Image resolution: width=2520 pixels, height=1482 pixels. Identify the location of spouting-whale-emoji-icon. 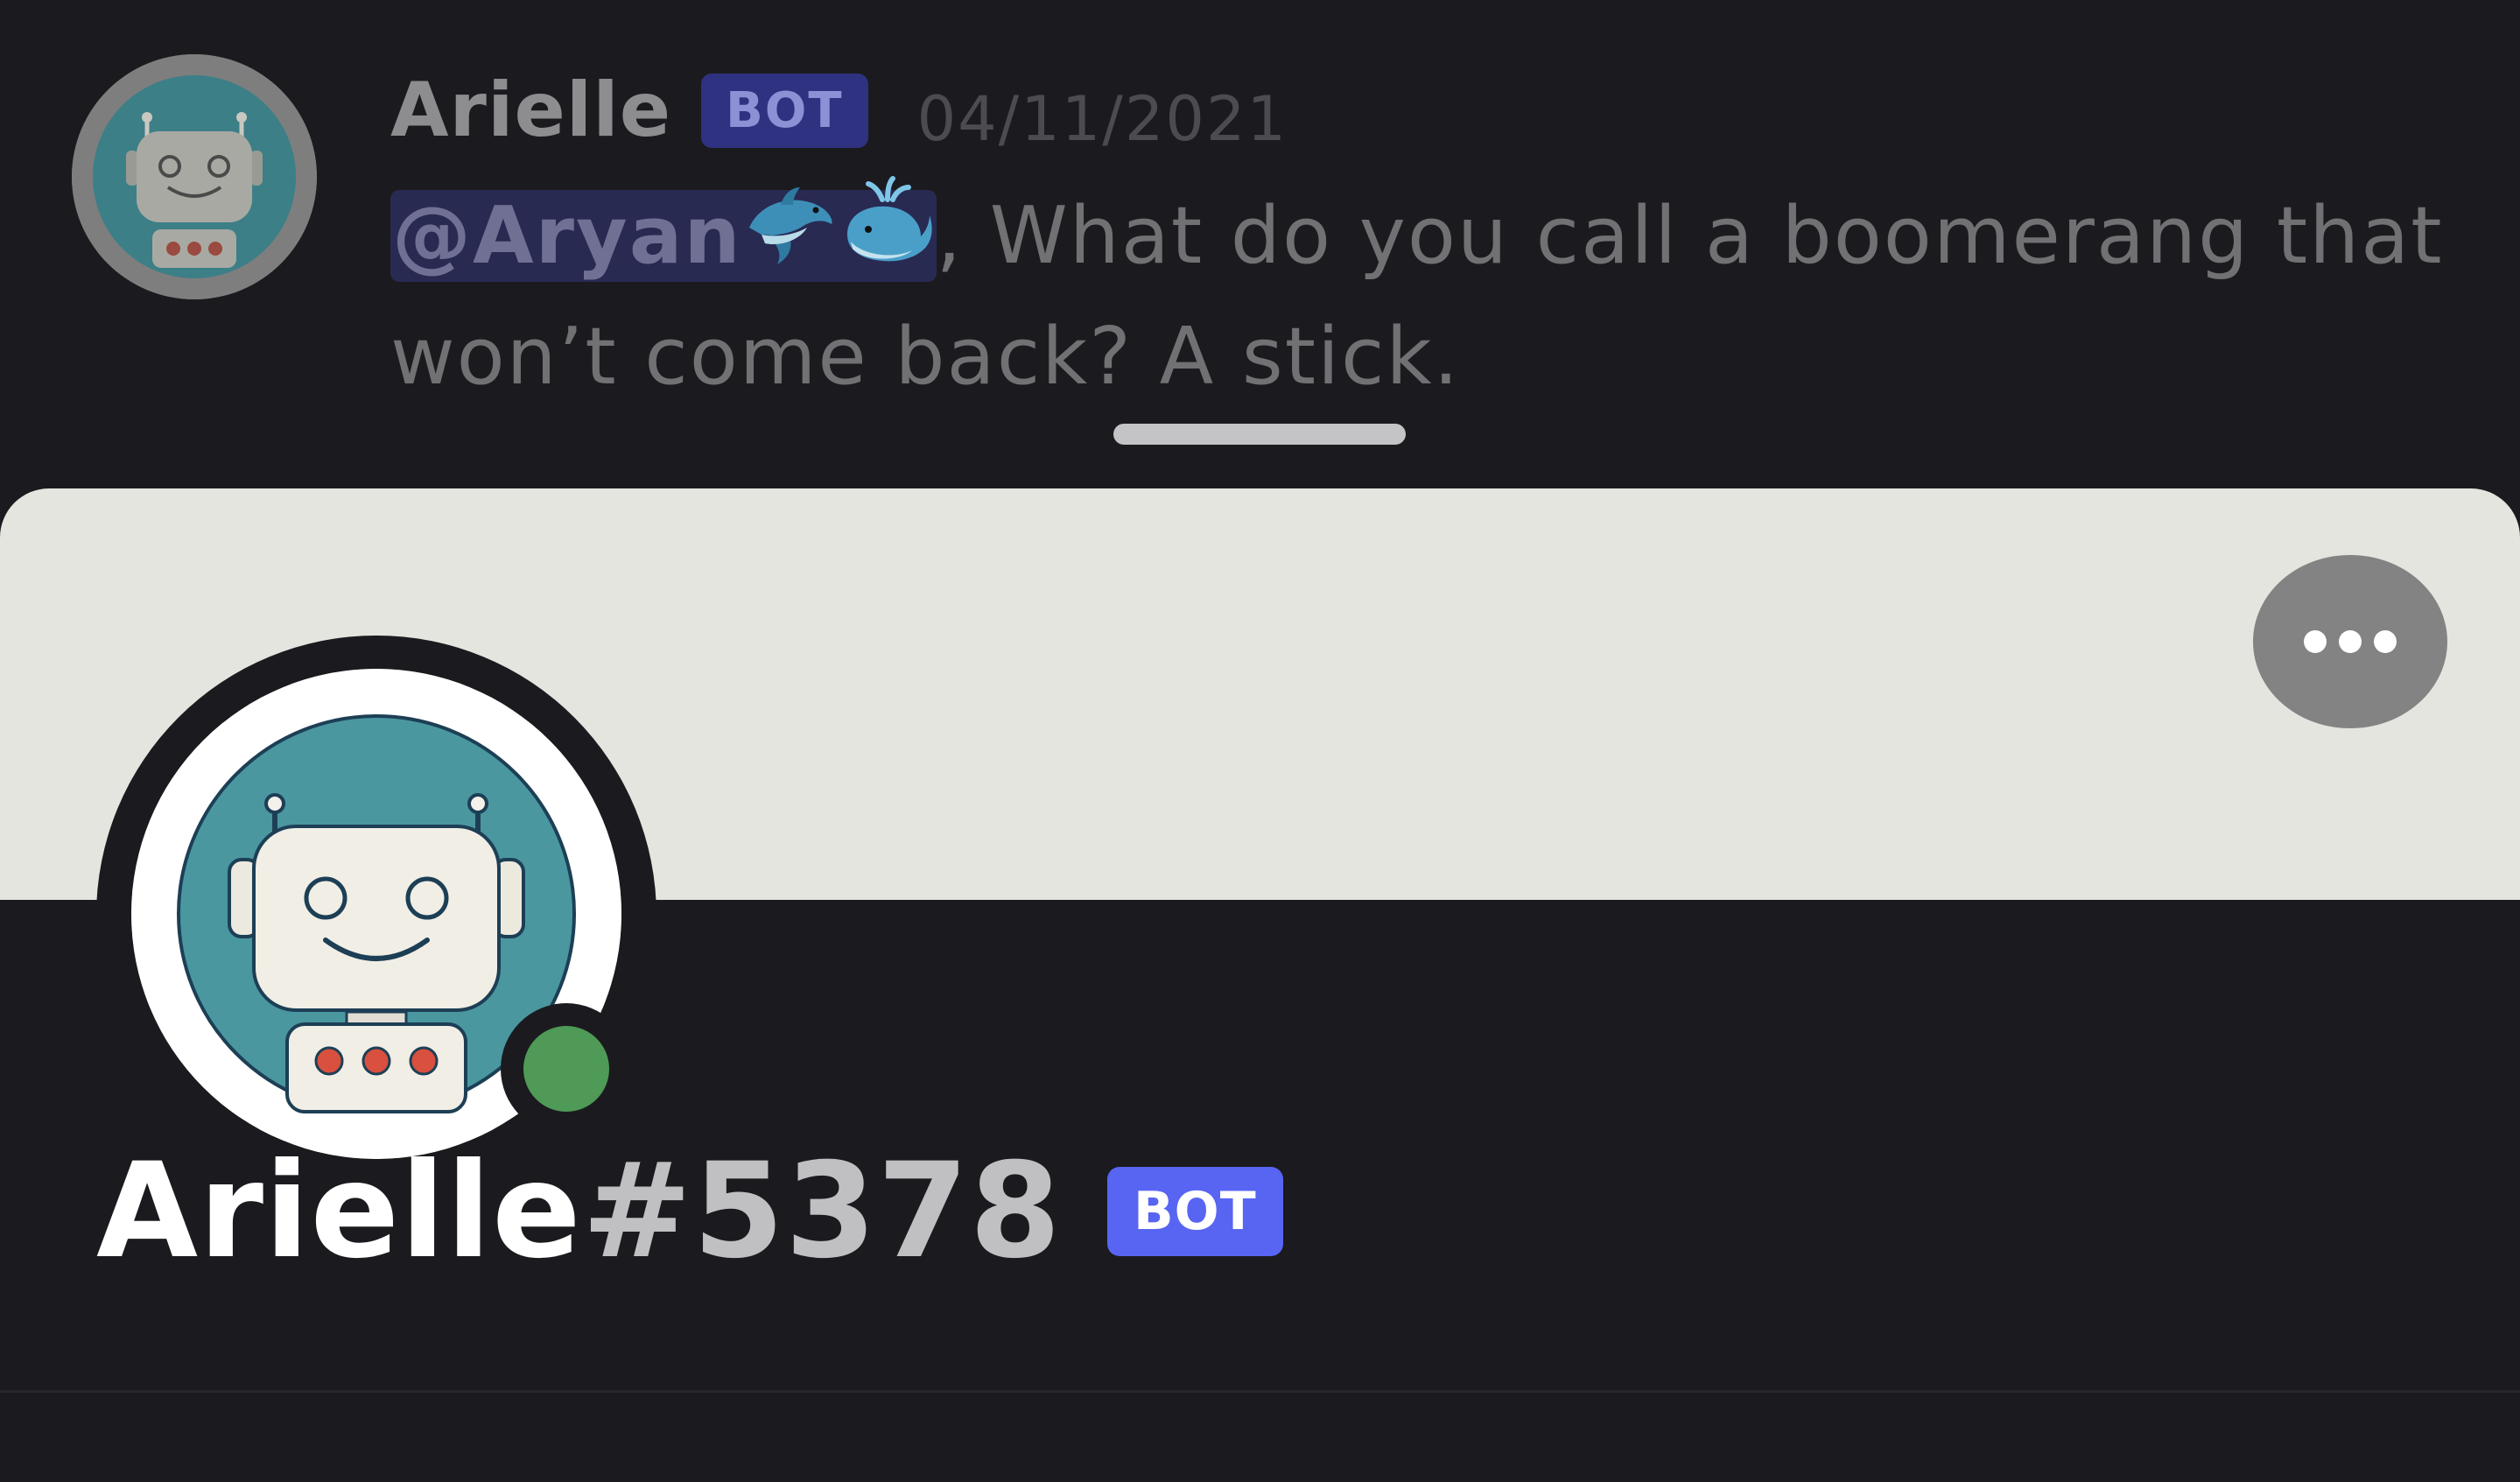
(887, 222).